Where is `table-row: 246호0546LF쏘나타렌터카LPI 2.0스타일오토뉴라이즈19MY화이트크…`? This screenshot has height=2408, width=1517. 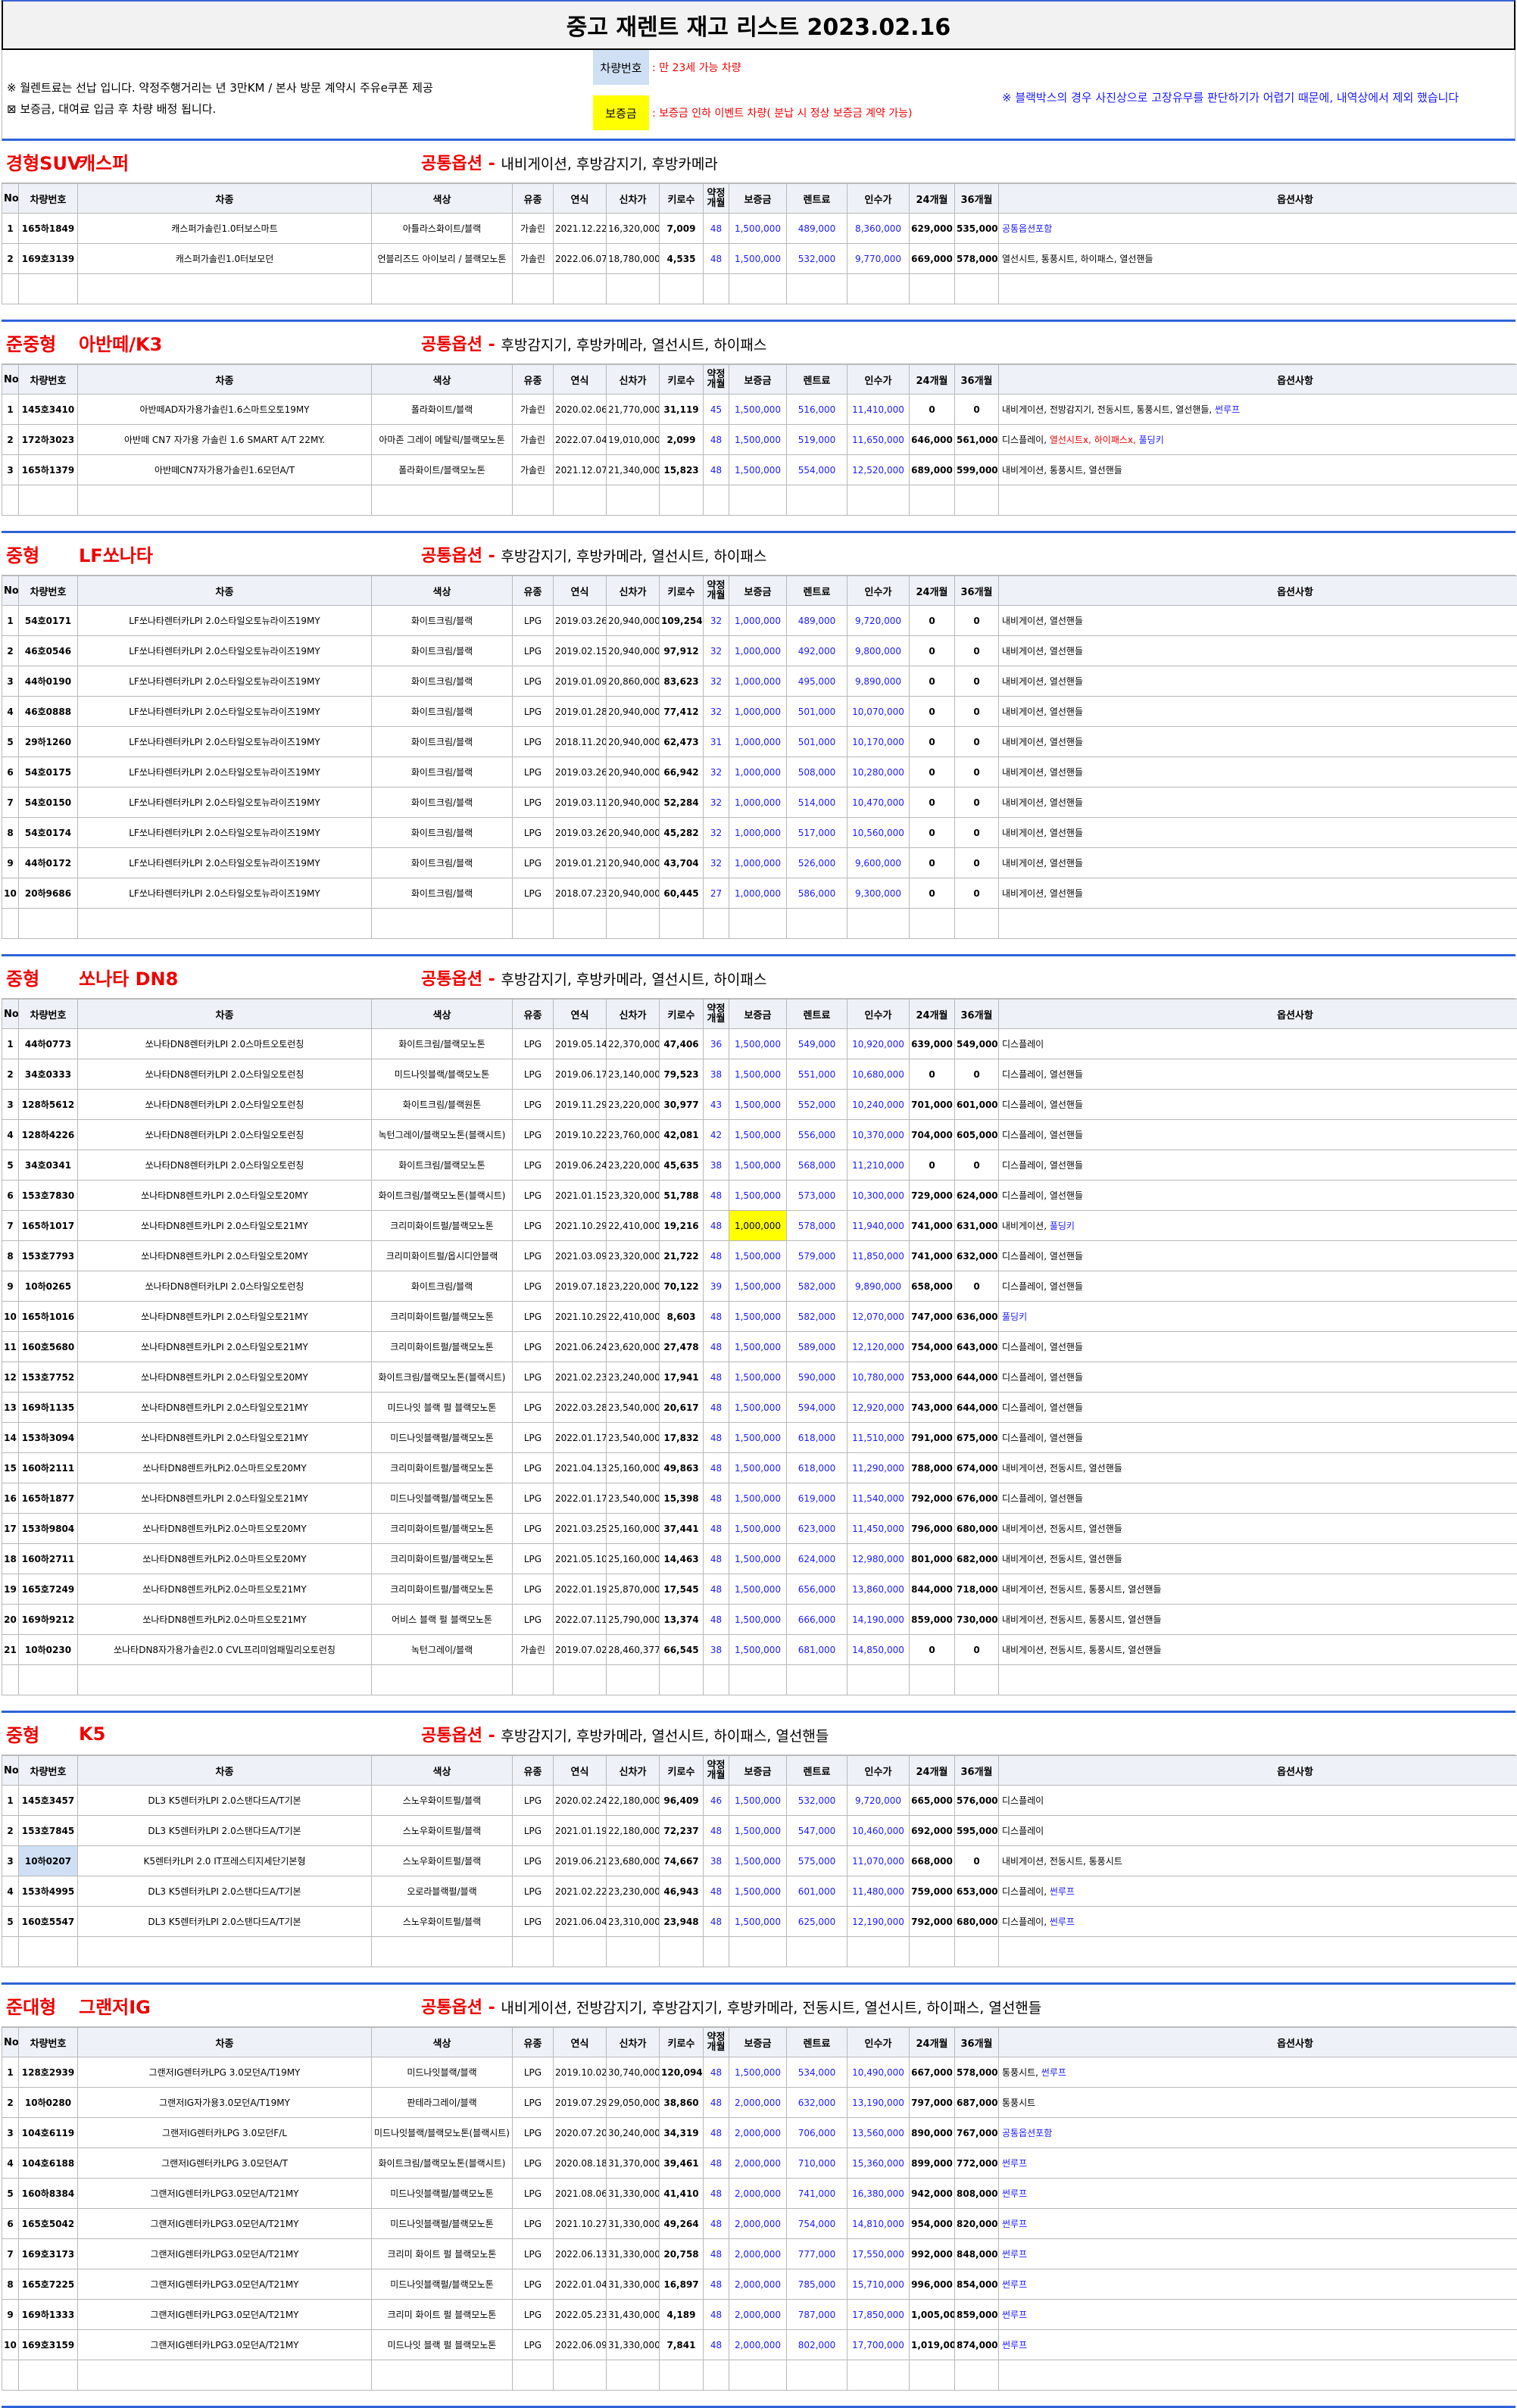 table-row: 246호0546LF쏘나타렌터카LPI 2.0스타일오토뉴라이즈19MY화이트크… is located at coordinates (759, 651).